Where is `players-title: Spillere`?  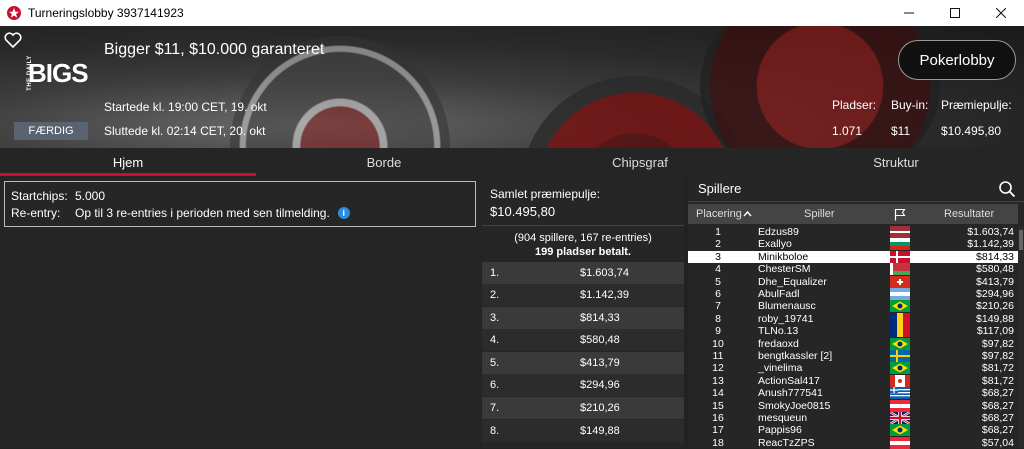 players-title: Spillere is located at coordinates (720, 188).